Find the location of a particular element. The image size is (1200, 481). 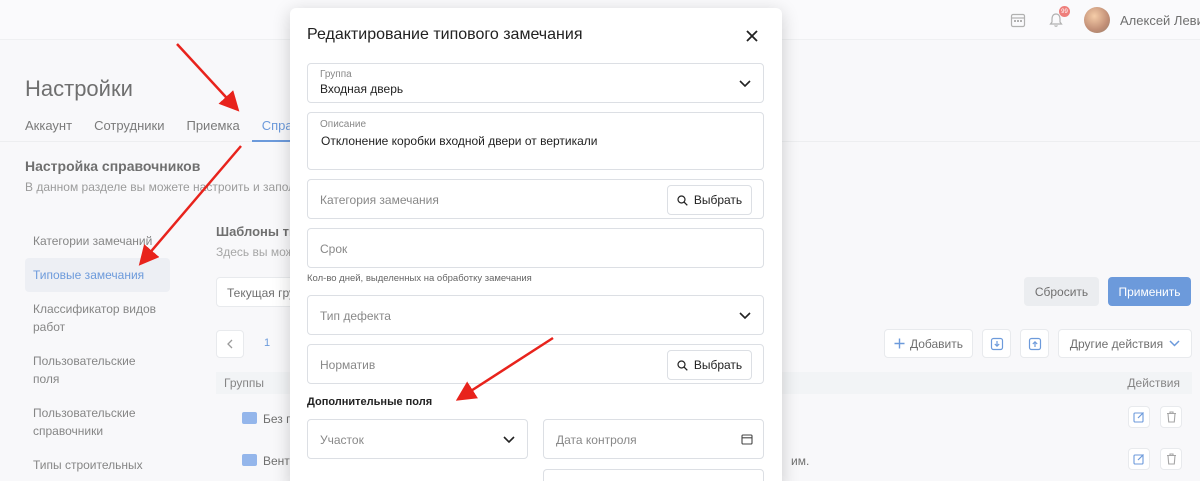

category-pick-label: Выбрать is located at coordinates (718, 200).